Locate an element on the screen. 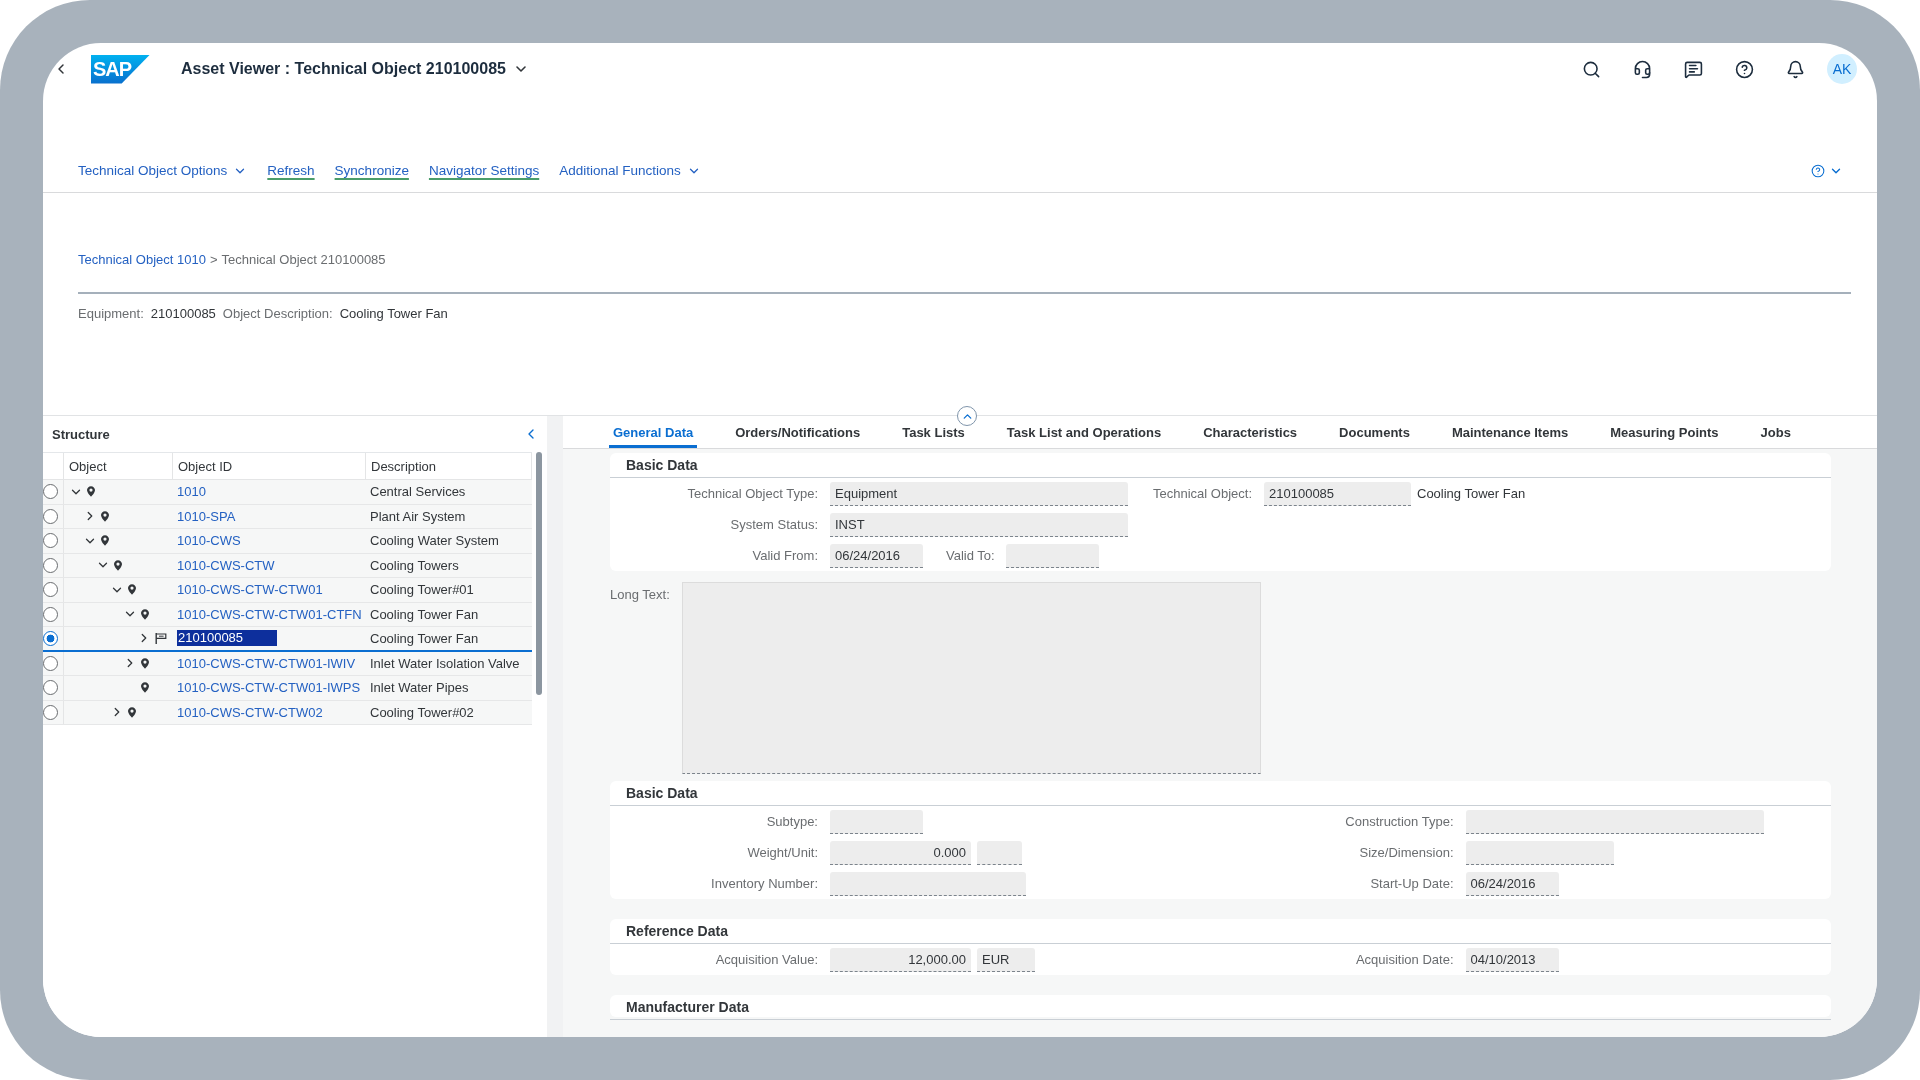 This screenshot has width=1920, height=1080. table-row: 1010-CWS-CTW-CTW01 Cooling Tower#01 is located at coordinates (287, 590).